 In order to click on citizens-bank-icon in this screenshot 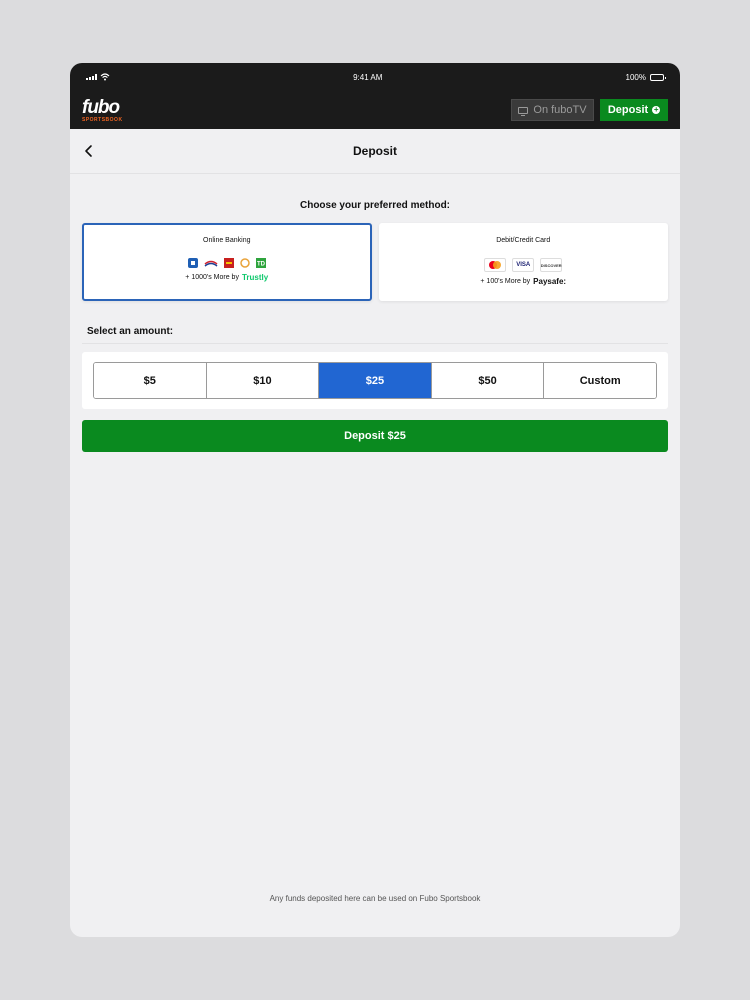, I will do `click(245, 263)`.